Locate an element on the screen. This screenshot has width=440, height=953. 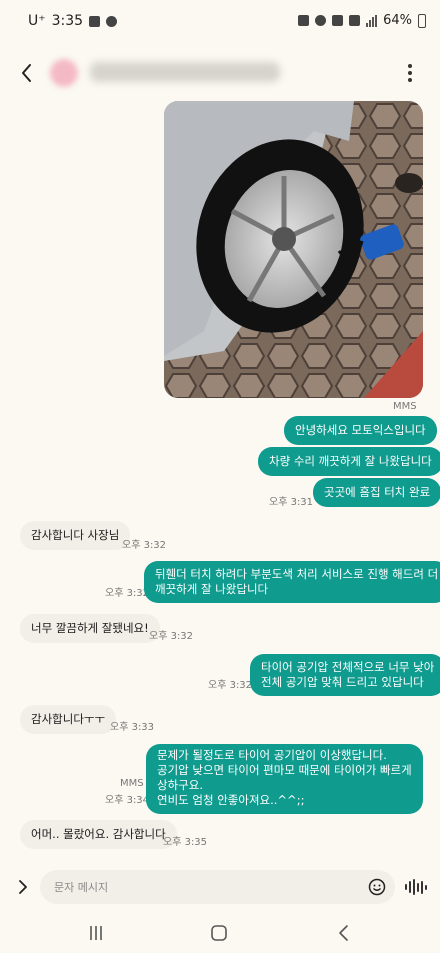
message-text: 감사합니다 사장님 is located at coordinates (75, 535).